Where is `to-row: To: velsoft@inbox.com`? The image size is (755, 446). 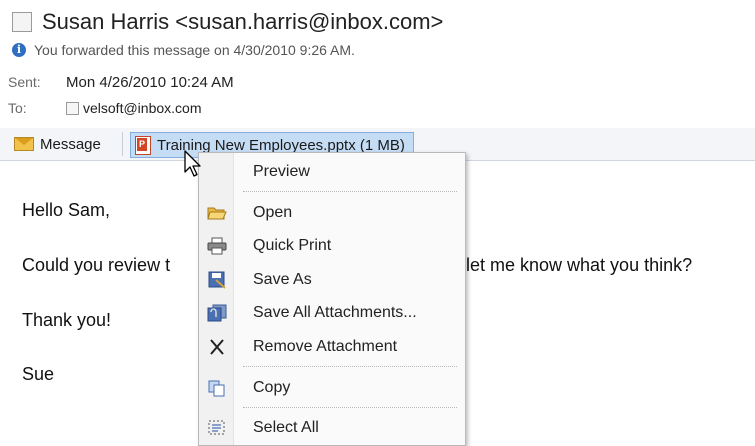
to-row: To: velsoft@inbox.com is located at coordinates (104, 108).